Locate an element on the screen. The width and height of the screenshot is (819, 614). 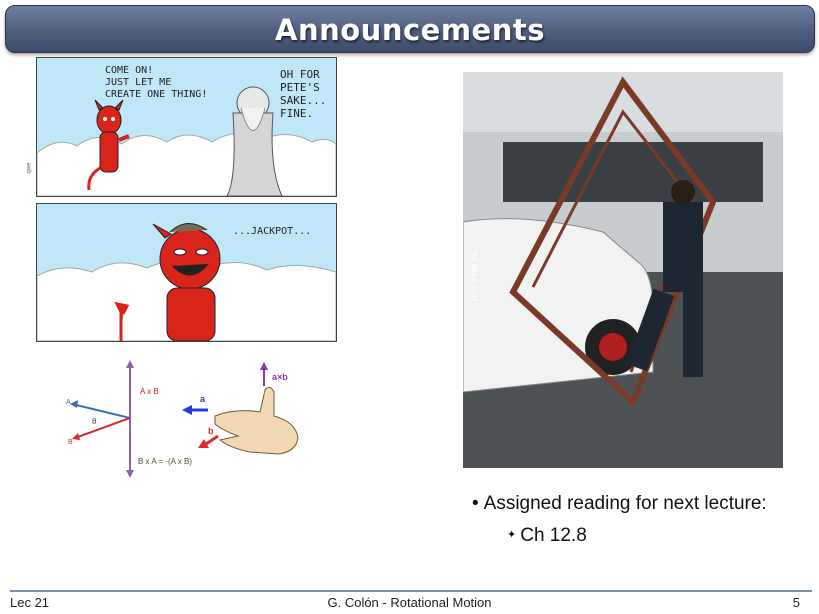
photo-watermark: VIA 9GAG.COM is located at coordinates (473, 276).